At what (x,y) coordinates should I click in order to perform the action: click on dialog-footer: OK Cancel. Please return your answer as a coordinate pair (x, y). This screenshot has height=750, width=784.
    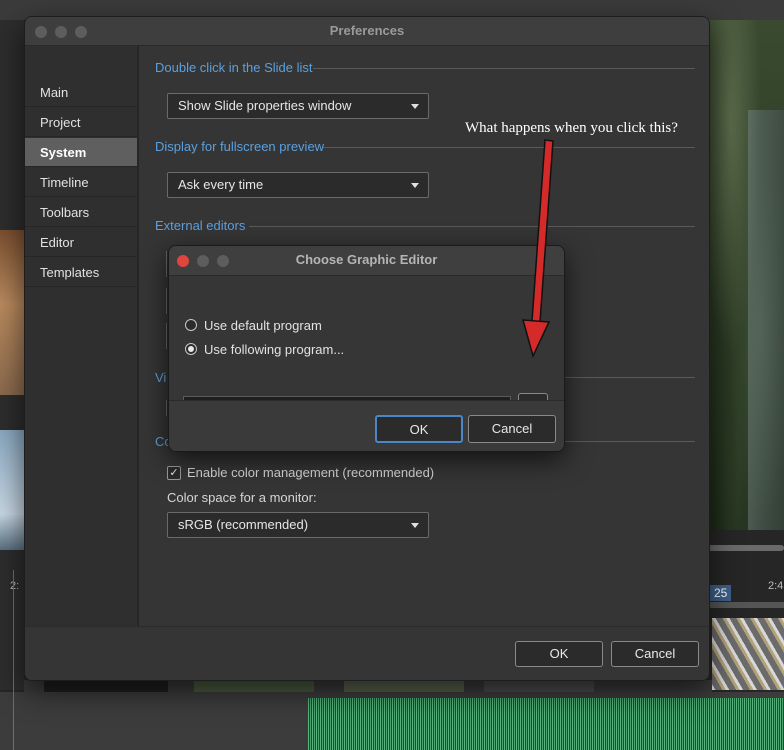
    Looking at the image, I should click on (366, 426).